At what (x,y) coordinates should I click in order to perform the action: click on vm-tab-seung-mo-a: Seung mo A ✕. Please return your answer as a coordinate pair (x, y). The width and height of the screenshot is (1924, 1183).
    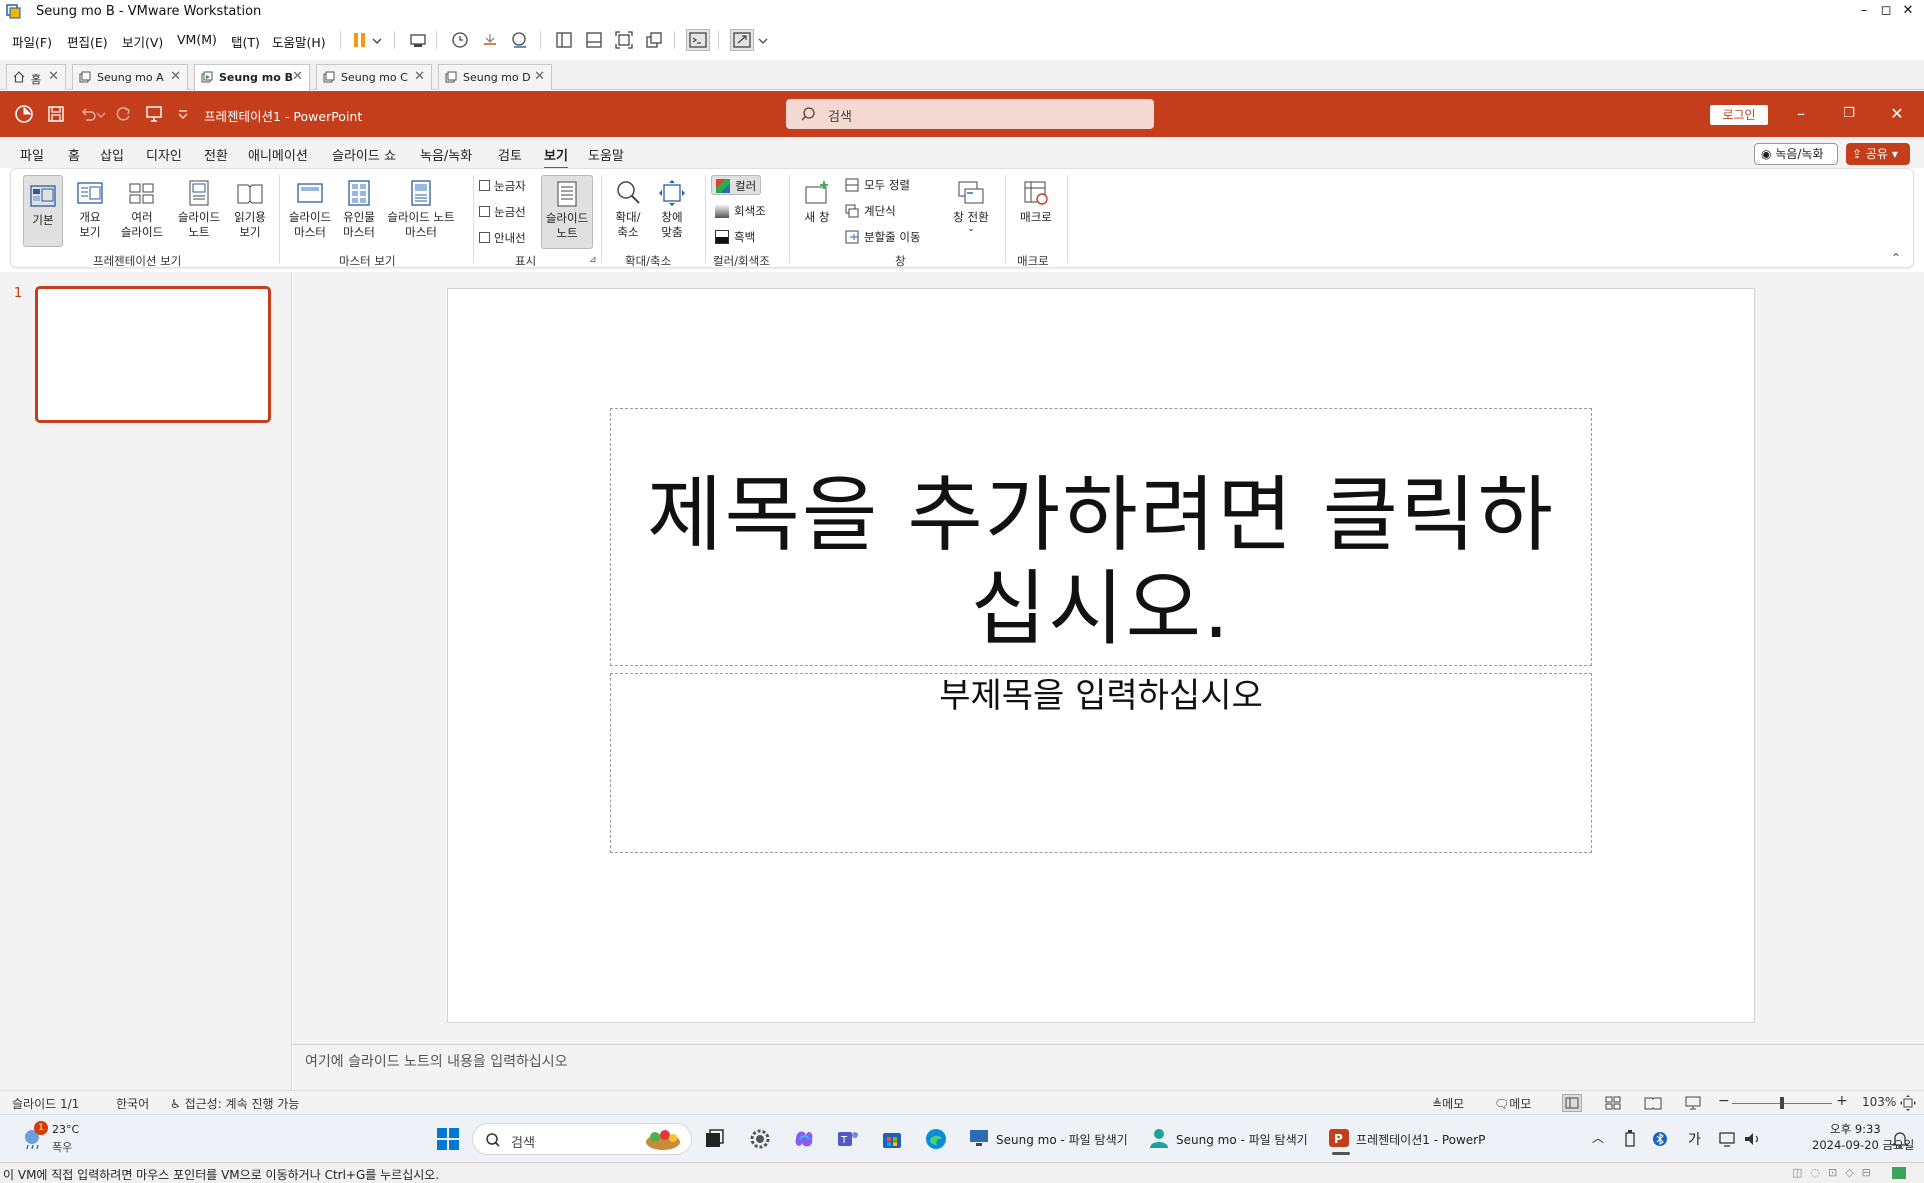
    Looking at the image, I should click on (130, 77).